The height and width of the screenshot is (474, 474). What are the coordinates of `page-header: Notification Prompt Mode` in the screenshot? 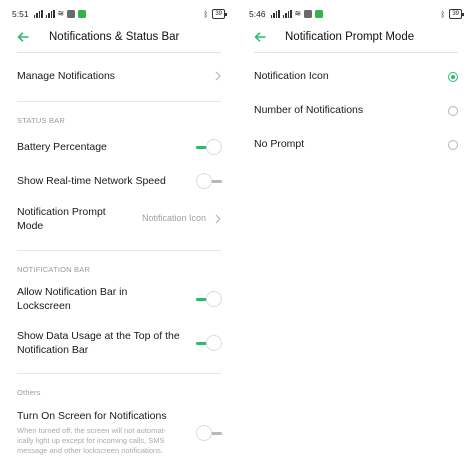 It's located at (355, 37).